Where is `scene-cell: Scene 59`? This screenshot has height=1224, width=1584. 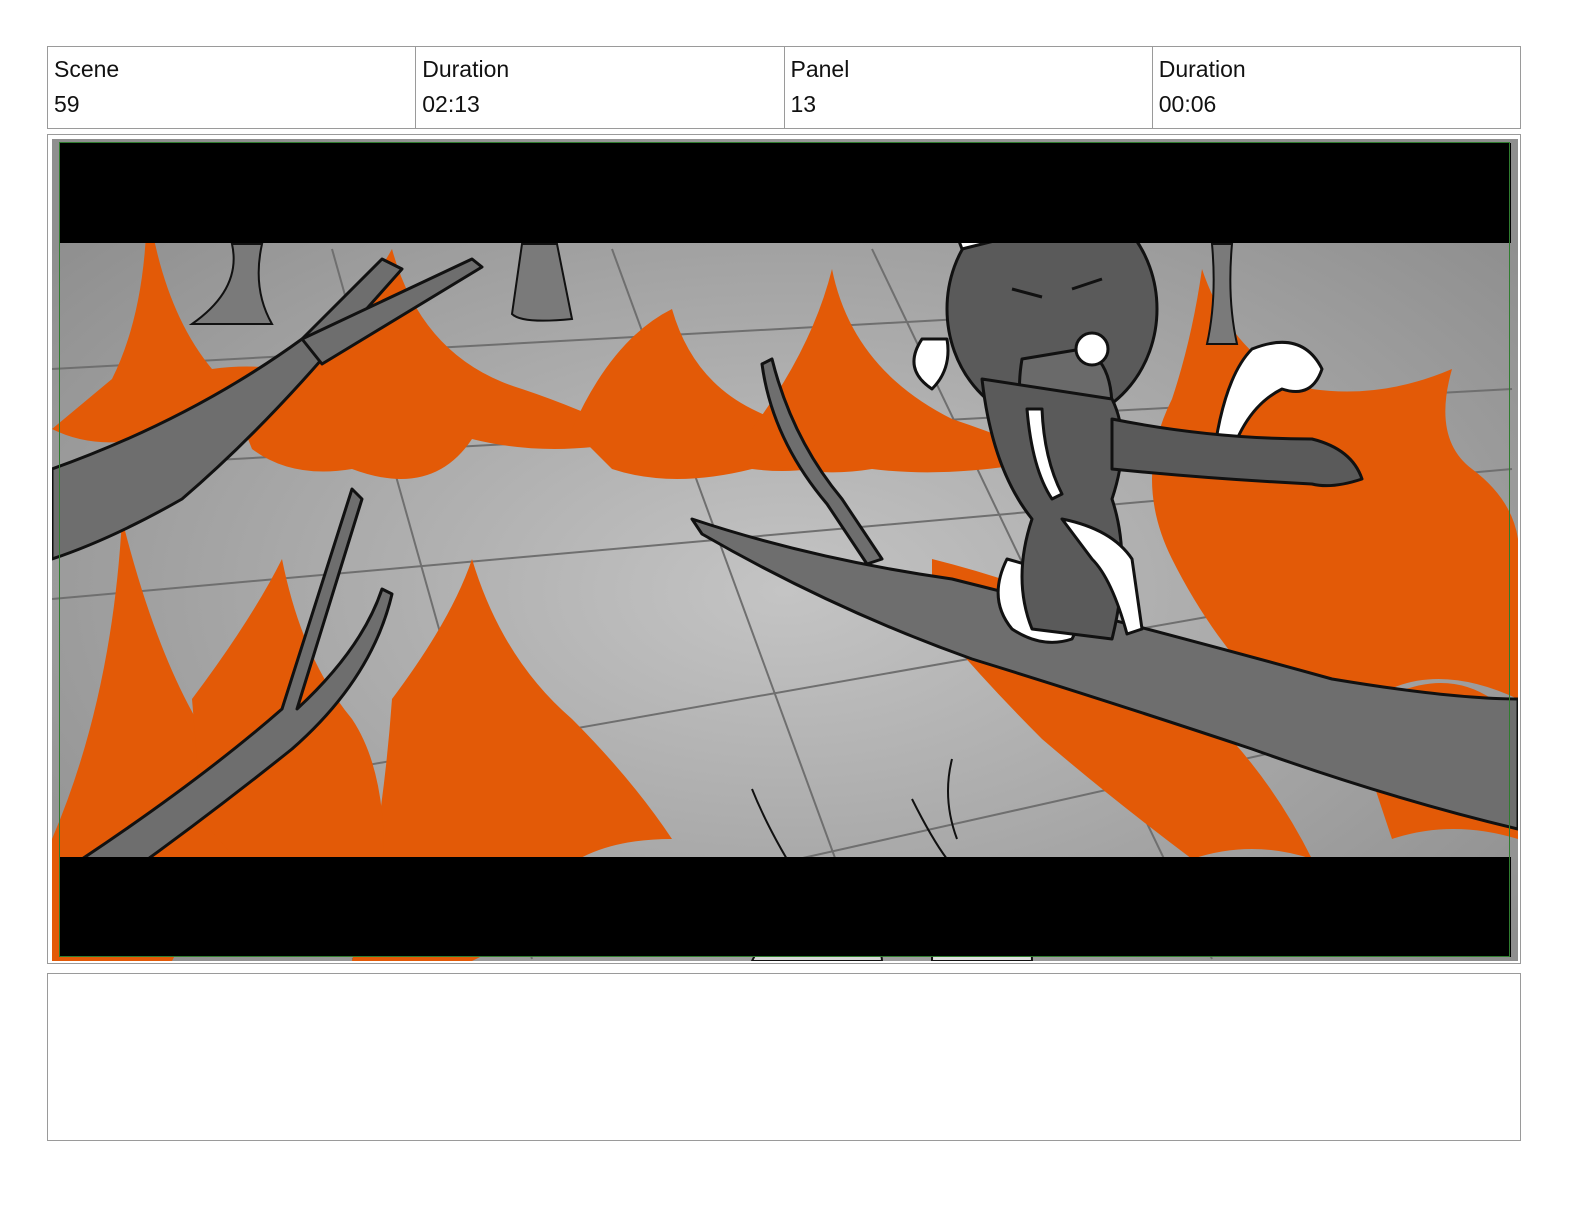 scene-cell: Scene 59 is located at coordinates (232, 87).